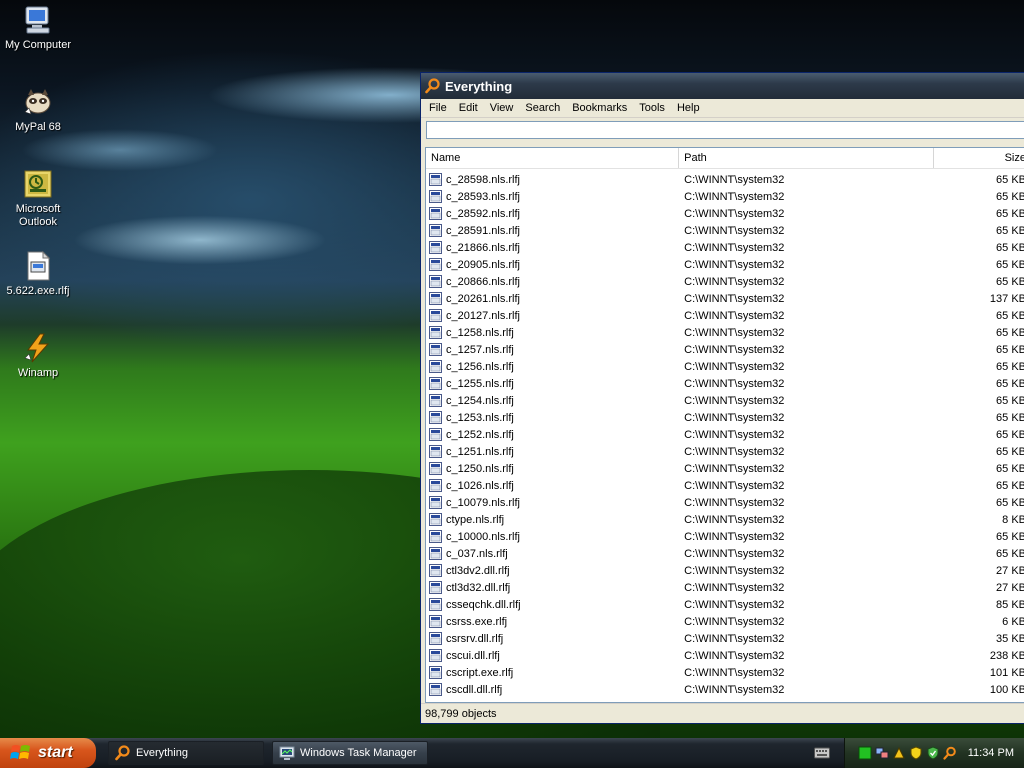 This screenshot has width=1024, height=768. I want to click on menu-edit: Edit, so click(468, 108).